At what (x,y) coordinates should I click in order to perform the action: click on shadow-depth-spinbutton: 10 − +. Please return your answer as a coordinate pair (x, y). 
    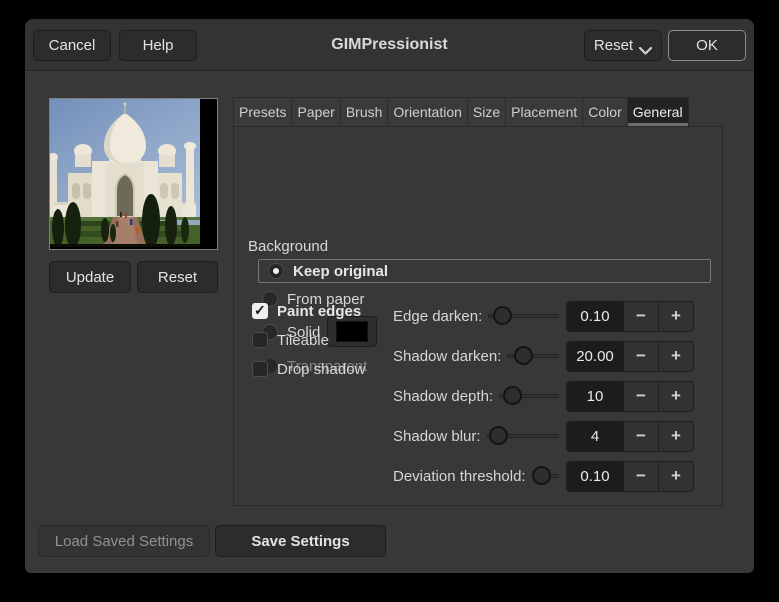
    Looking at the image, I should click on (630, 396).